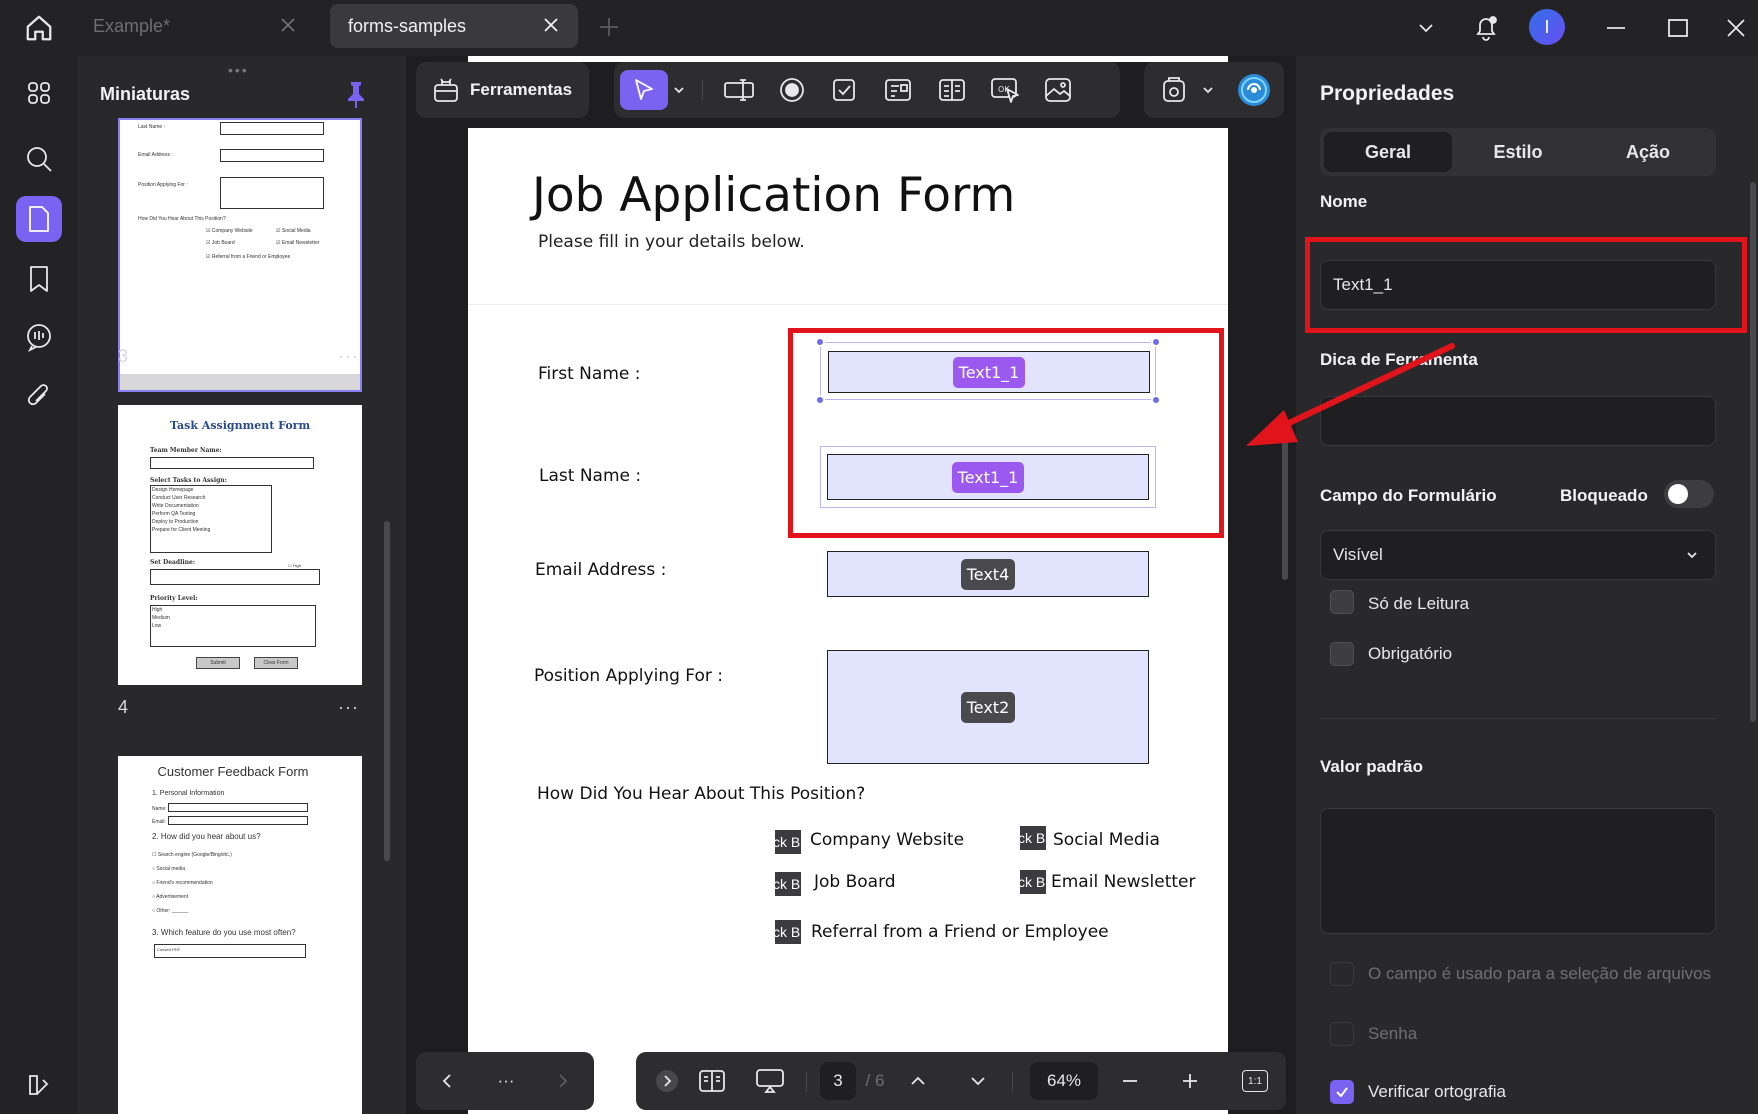  I want to click on mini-text: ☐ Search engine (Google/Bing/etc.), so click(192, 855).